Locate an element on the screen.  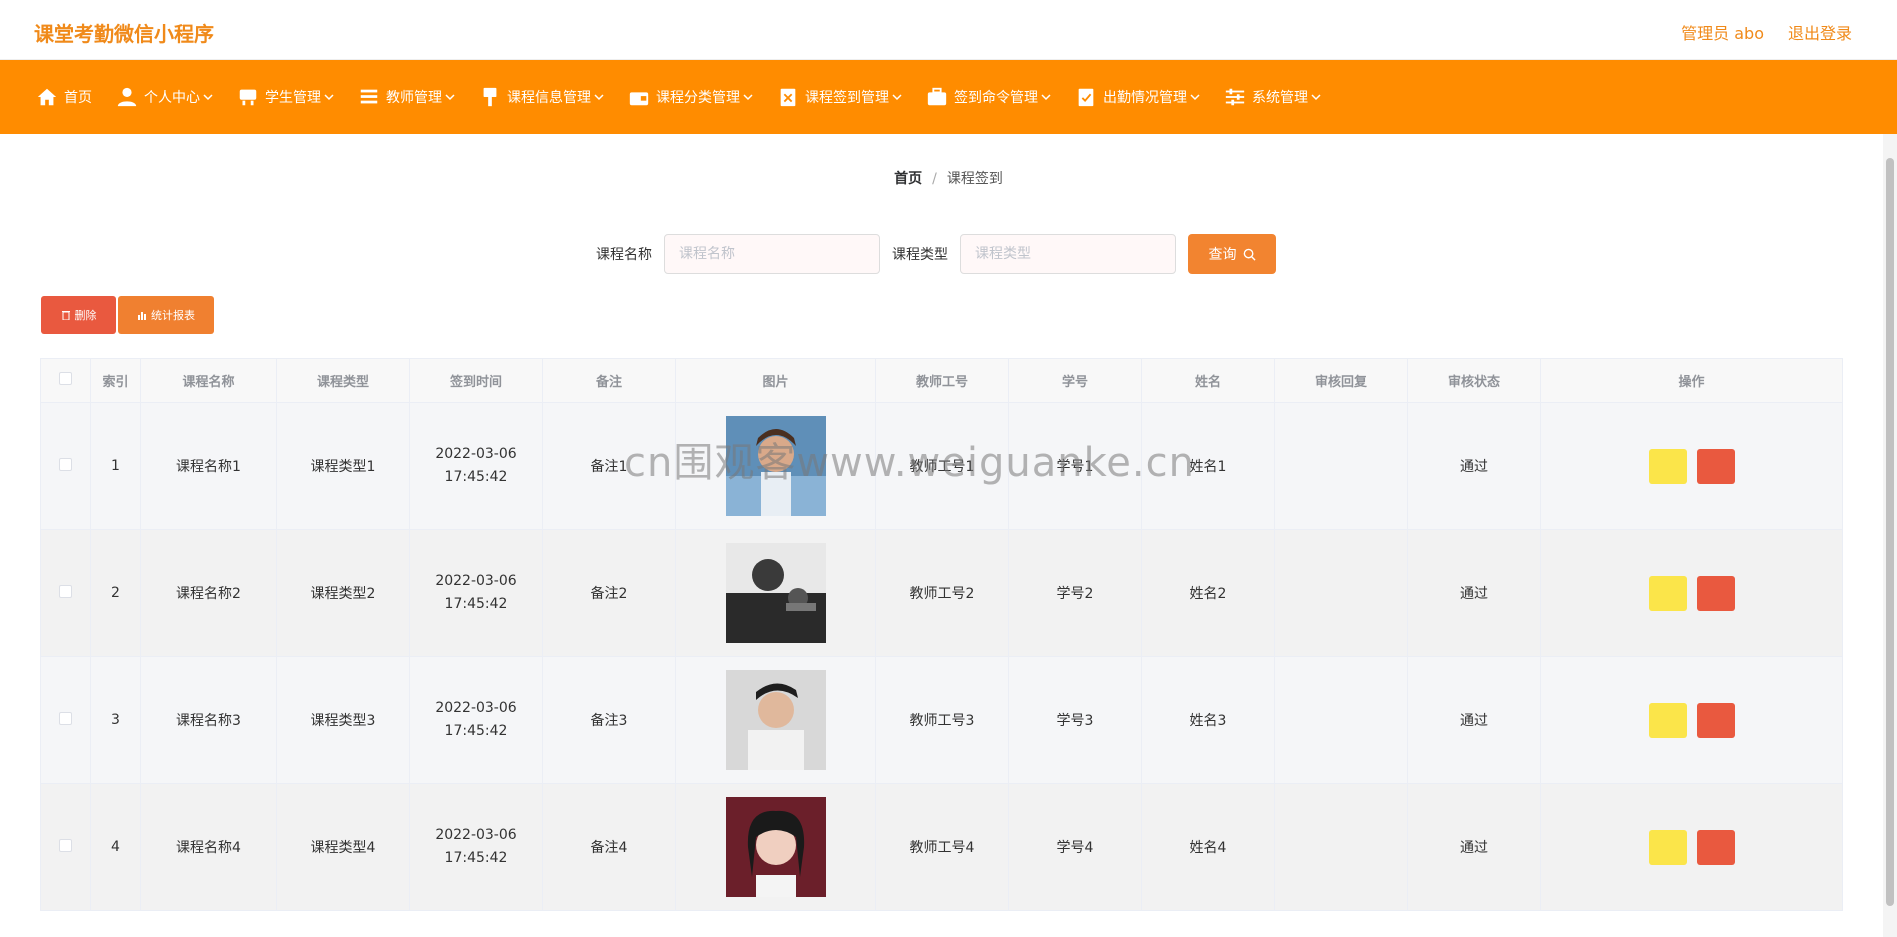
course-type-input is located at coordinates (1068, 254).